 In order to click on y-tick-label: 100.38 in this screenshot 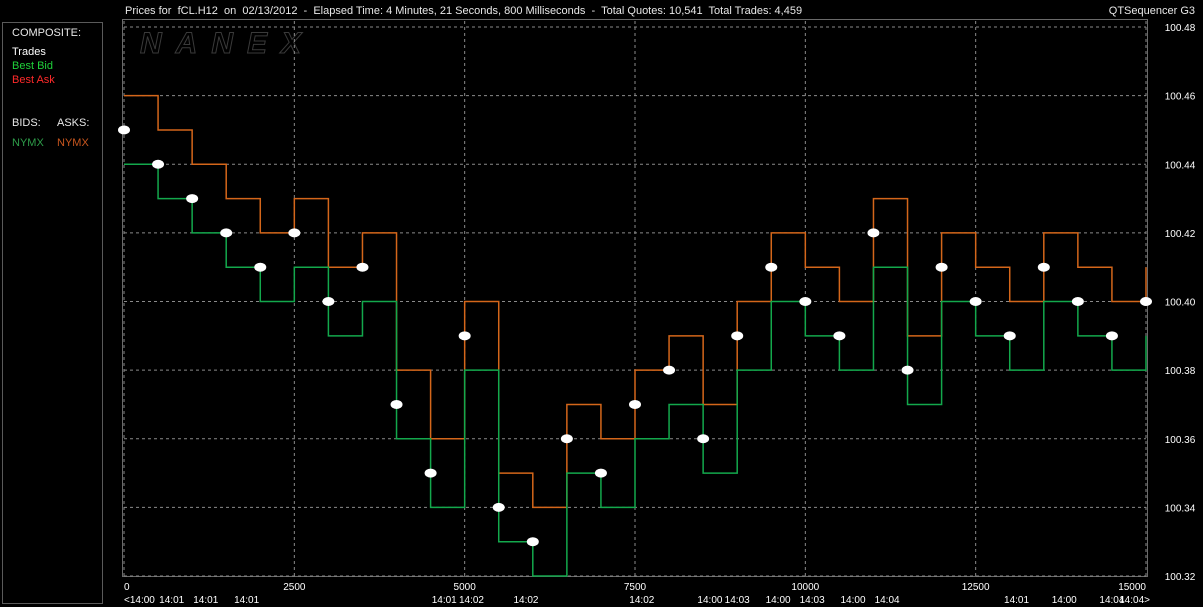, I will do `click(1180, 371)`.